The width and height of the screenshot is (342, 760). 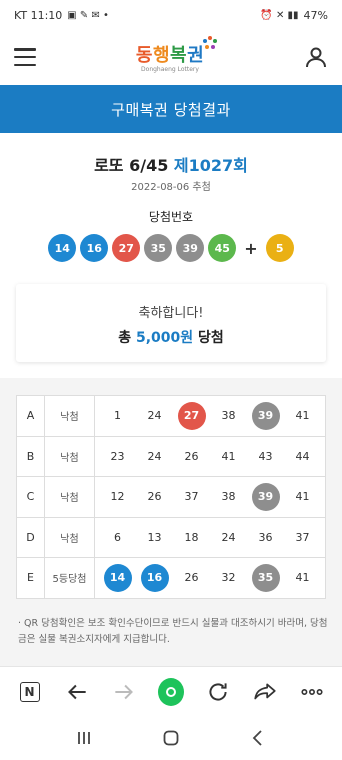 I want to click on ticket-row-id: D, so click(x=30, y=537).